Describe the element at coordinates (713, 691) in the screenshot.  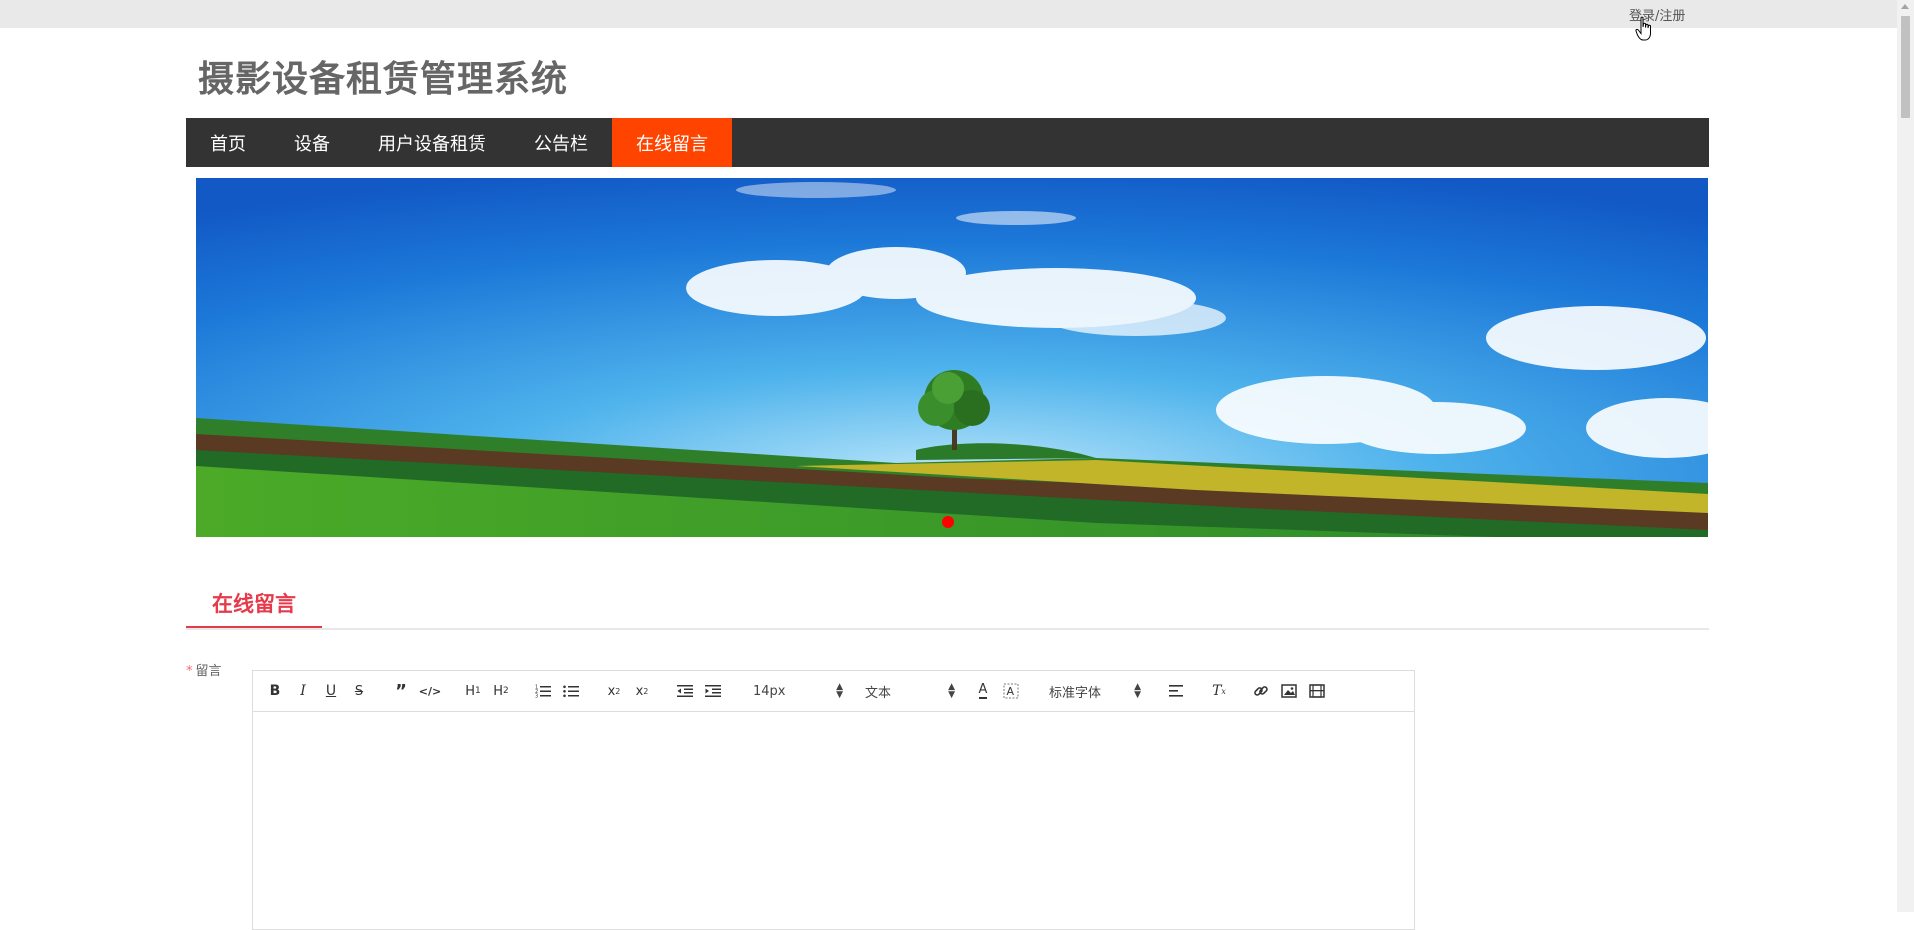
I see `indent-icon` at that location.